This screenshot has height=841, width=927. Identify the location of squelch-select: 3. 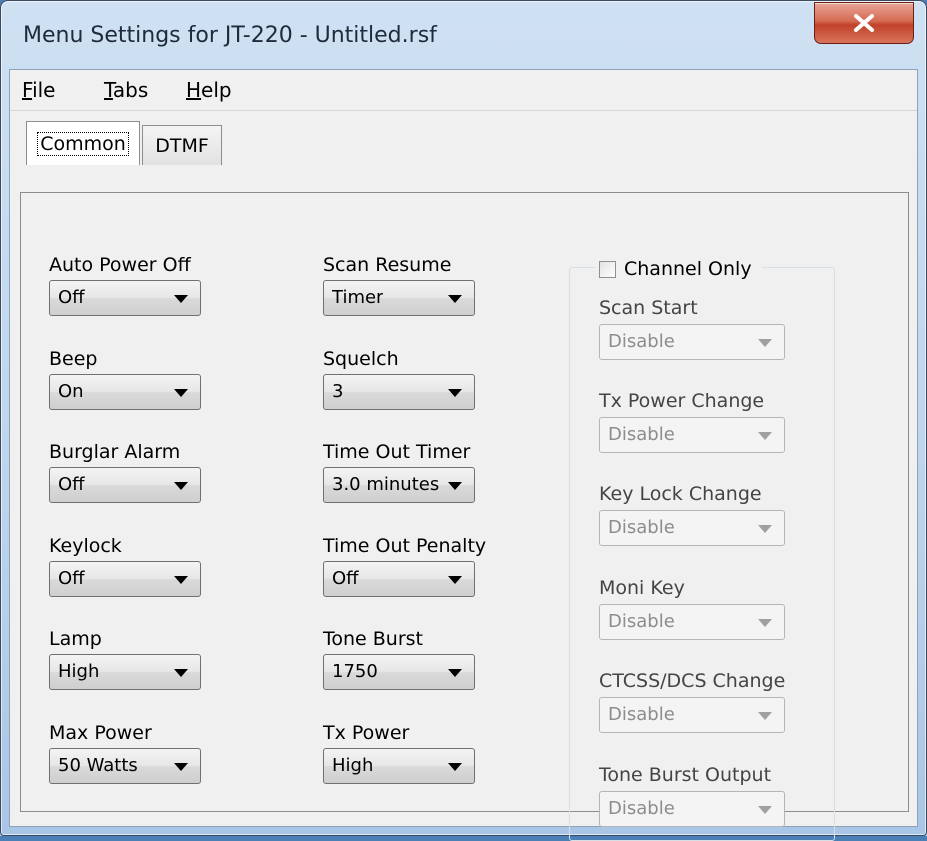
(399, 392).